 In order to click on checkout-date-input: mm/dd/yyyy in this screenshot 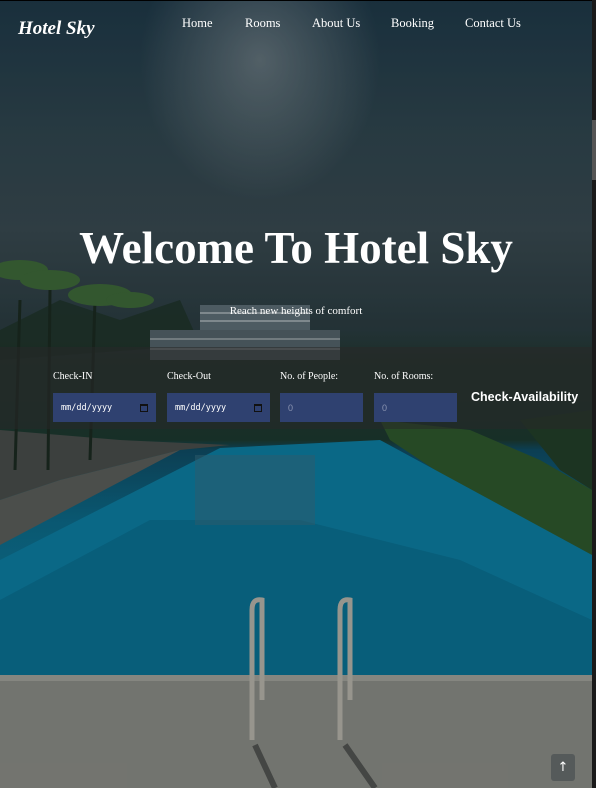, I will do `click(218, 407)`.